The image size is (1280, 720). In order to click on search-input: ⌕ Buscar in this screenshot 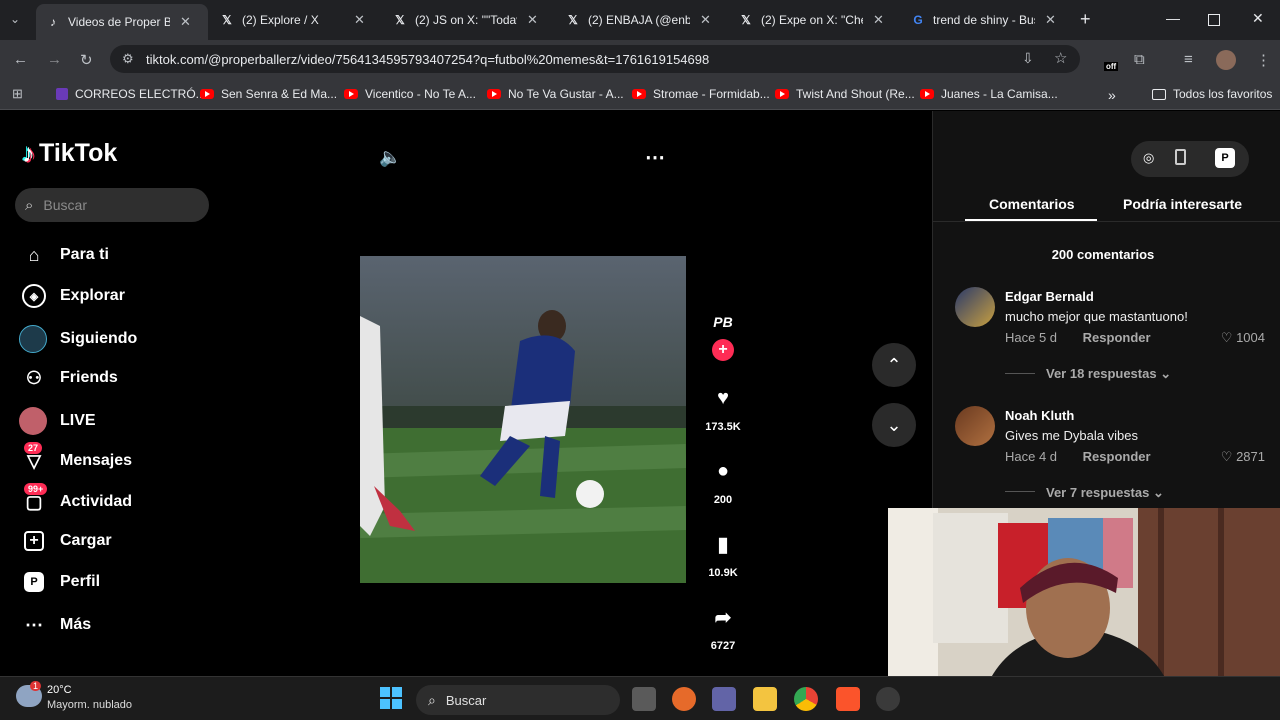, I will do `click(112, 205)`.